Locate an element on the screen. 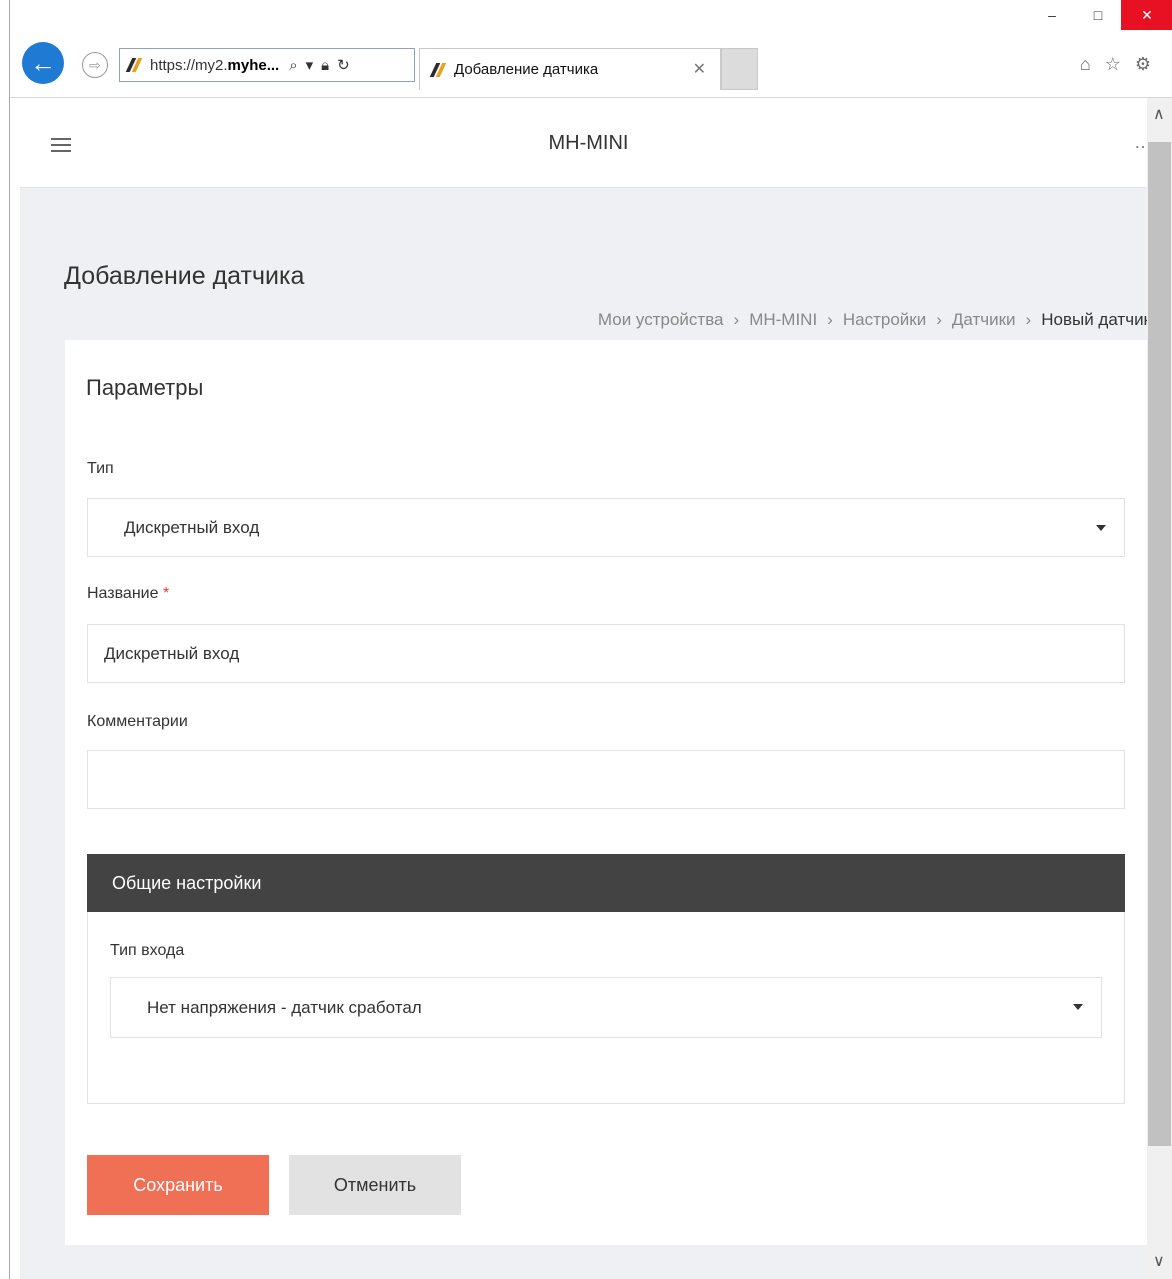 Image resolution: width=1172 pixels, height=1279 pixels. browser-tools: ⌂ ☆ ⚙ is located at coordinates (1115, 64).